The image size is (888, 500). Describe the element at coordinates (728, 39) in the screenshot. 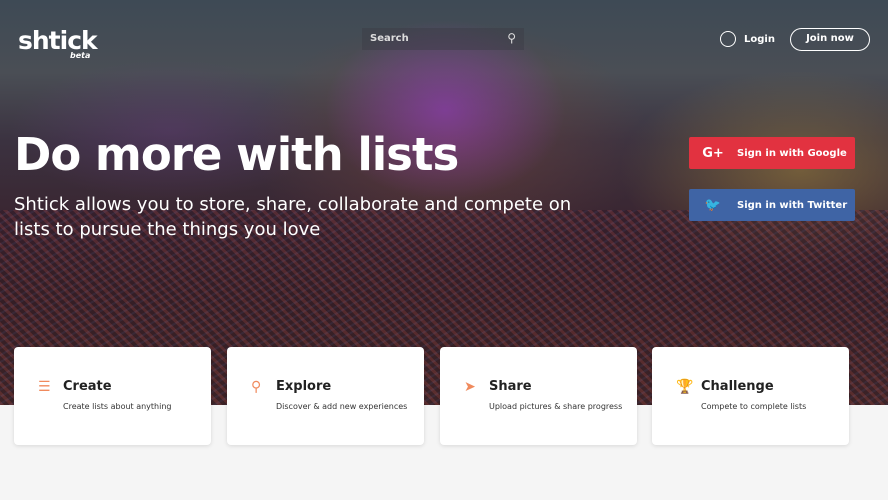

I see `user-icon` at that location.